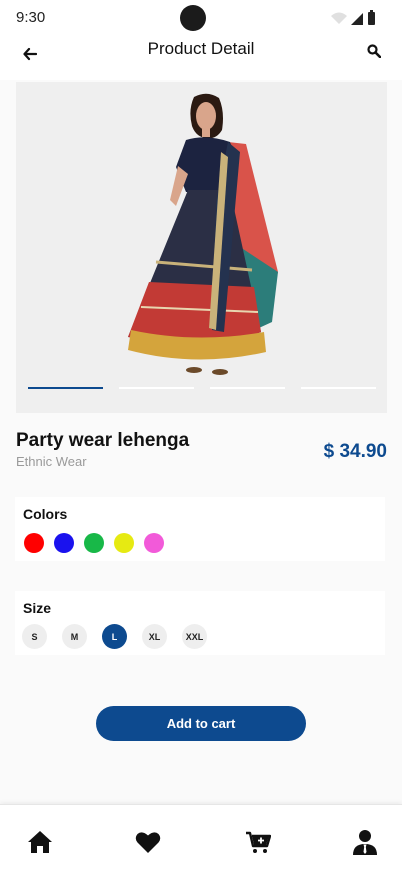 The image size is (402, 874). I want to click on size-option-xxl: XXL, so click(194, 636).